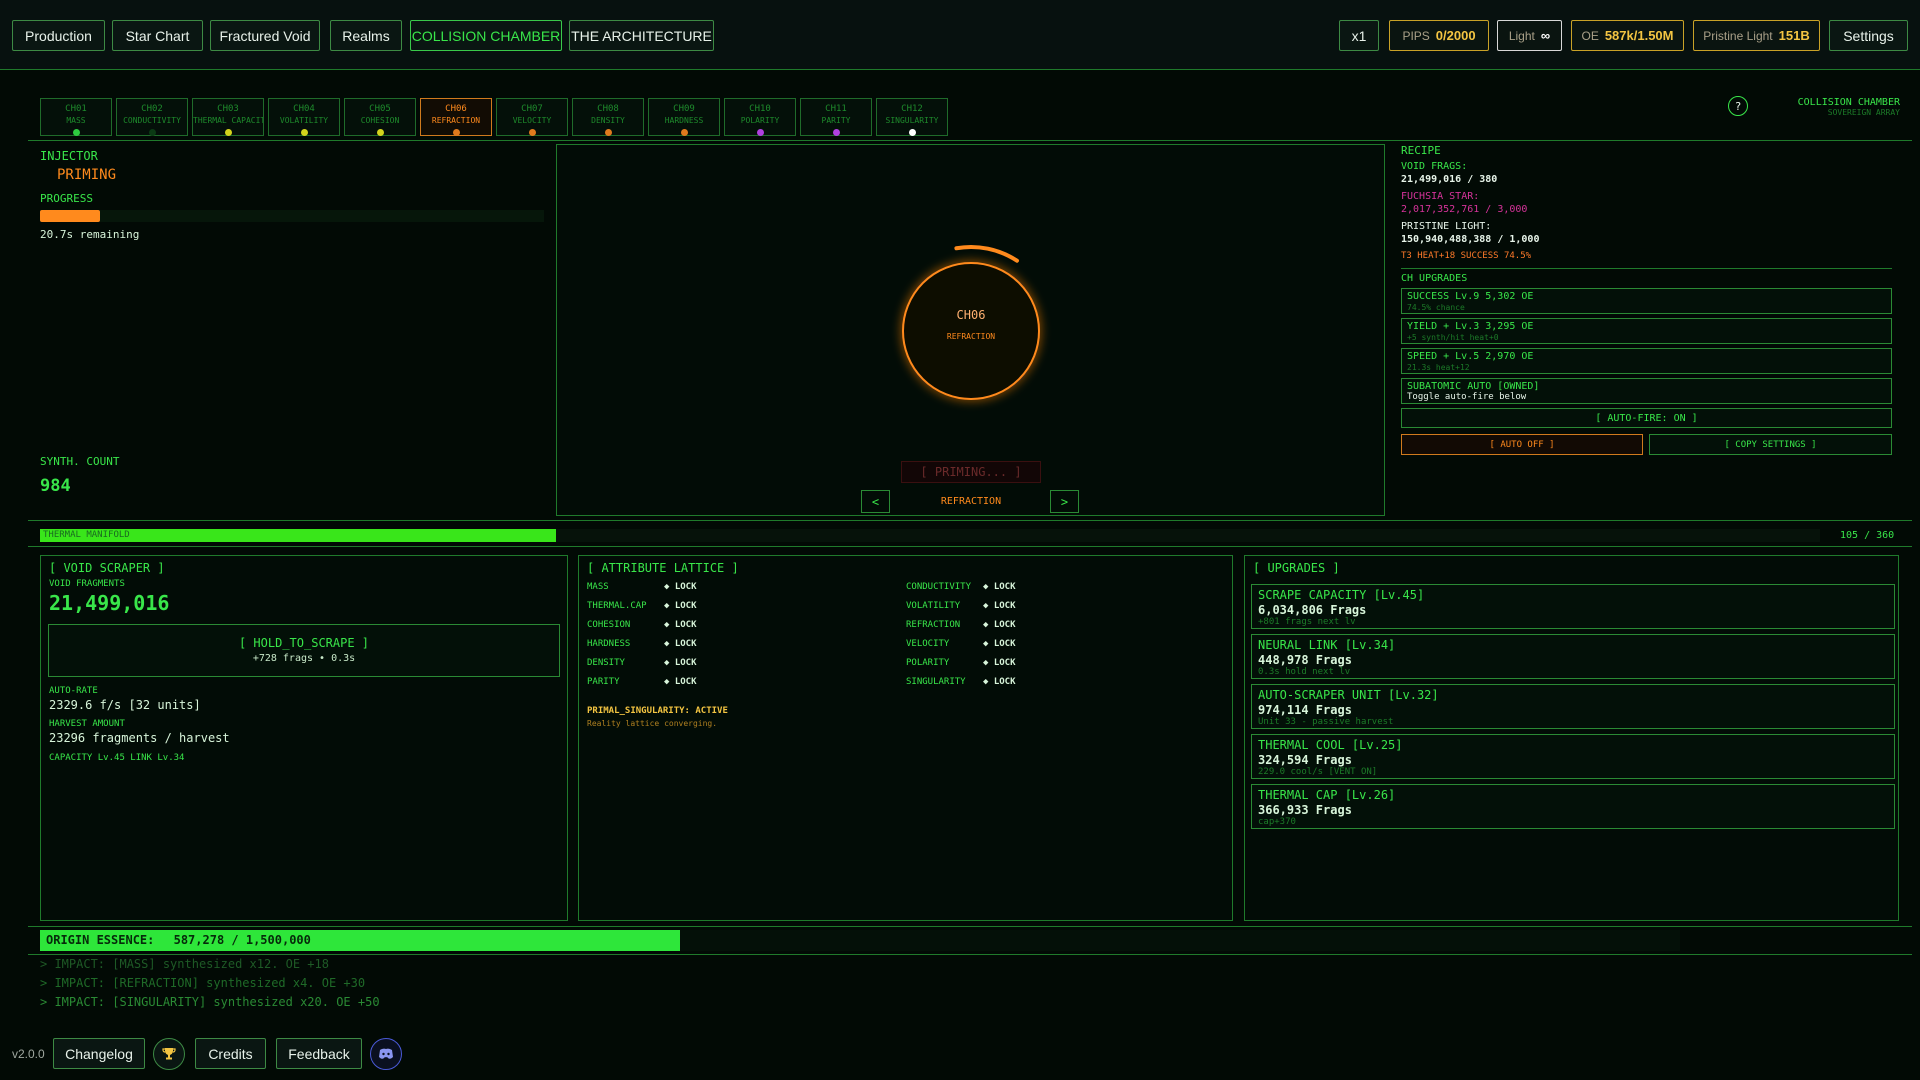 The height and width of the screenshot is (1080, 1920). Describe the element at coordinates (928, 663) in the screenshot. I see `attribute-name: POLARITY` at that location.